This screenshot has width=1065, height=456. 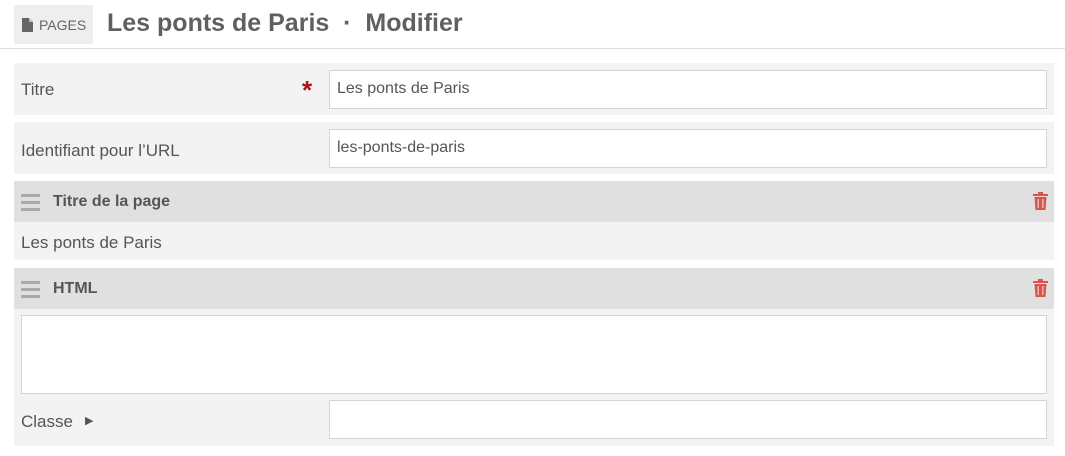 What do you see at coordinates (91, 242) in the screenshot?
I see `block-content: Les ponts de Paris` at bounding box center [91, 242].